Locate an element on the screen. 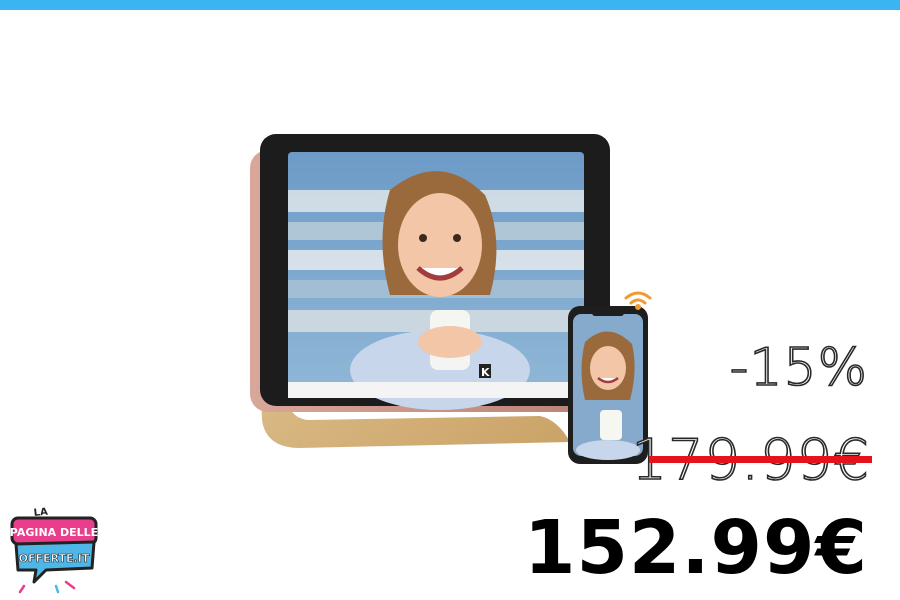 Image resolution: width=900 pixels, height=600 pixels. top-accent-bar is located at coordinates (450, 5).